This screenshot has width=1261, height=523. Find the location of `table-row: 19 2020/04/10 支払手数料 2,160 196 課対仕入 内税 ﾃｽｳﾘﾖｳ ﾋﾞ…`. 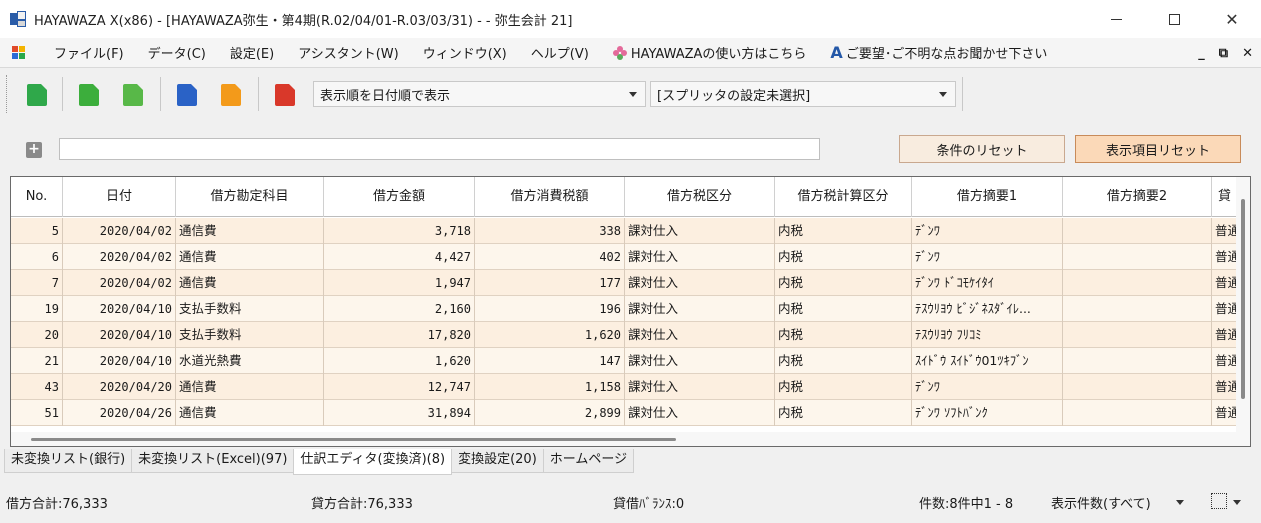

table-row: 19 2020/04/10 支払手数料 2,160 196 課対仕入 内税 ﾃｽｳﾘﾖｳ ﾋﾞ… is located at coordinates (624, 309).